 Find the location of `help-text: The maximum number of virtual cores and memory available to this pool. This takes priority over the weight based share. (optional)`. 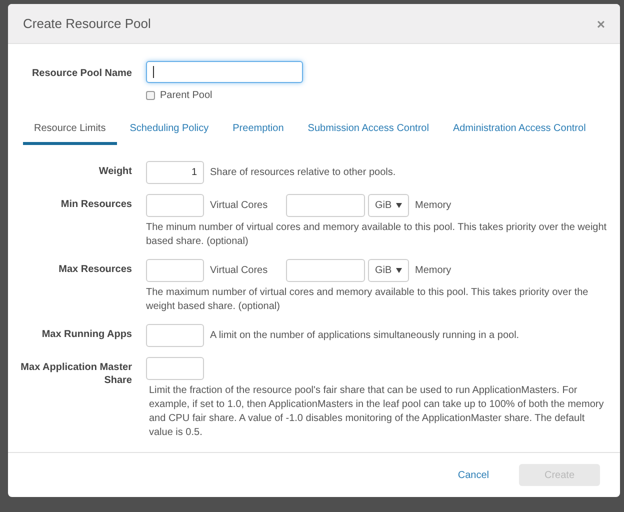

help-text: The maximum number of virtual cores and memory available to this pool. This takes priority over the weight based share. (optional) is located at coordinates (368, 300).